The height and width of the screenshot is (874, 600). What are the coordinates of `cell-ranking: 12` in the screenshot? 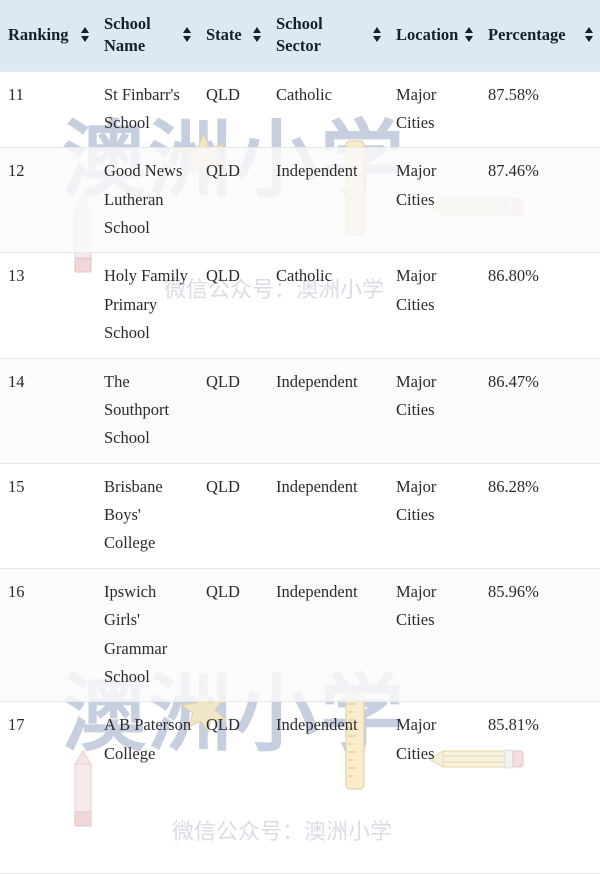 It's located at (48, 200).